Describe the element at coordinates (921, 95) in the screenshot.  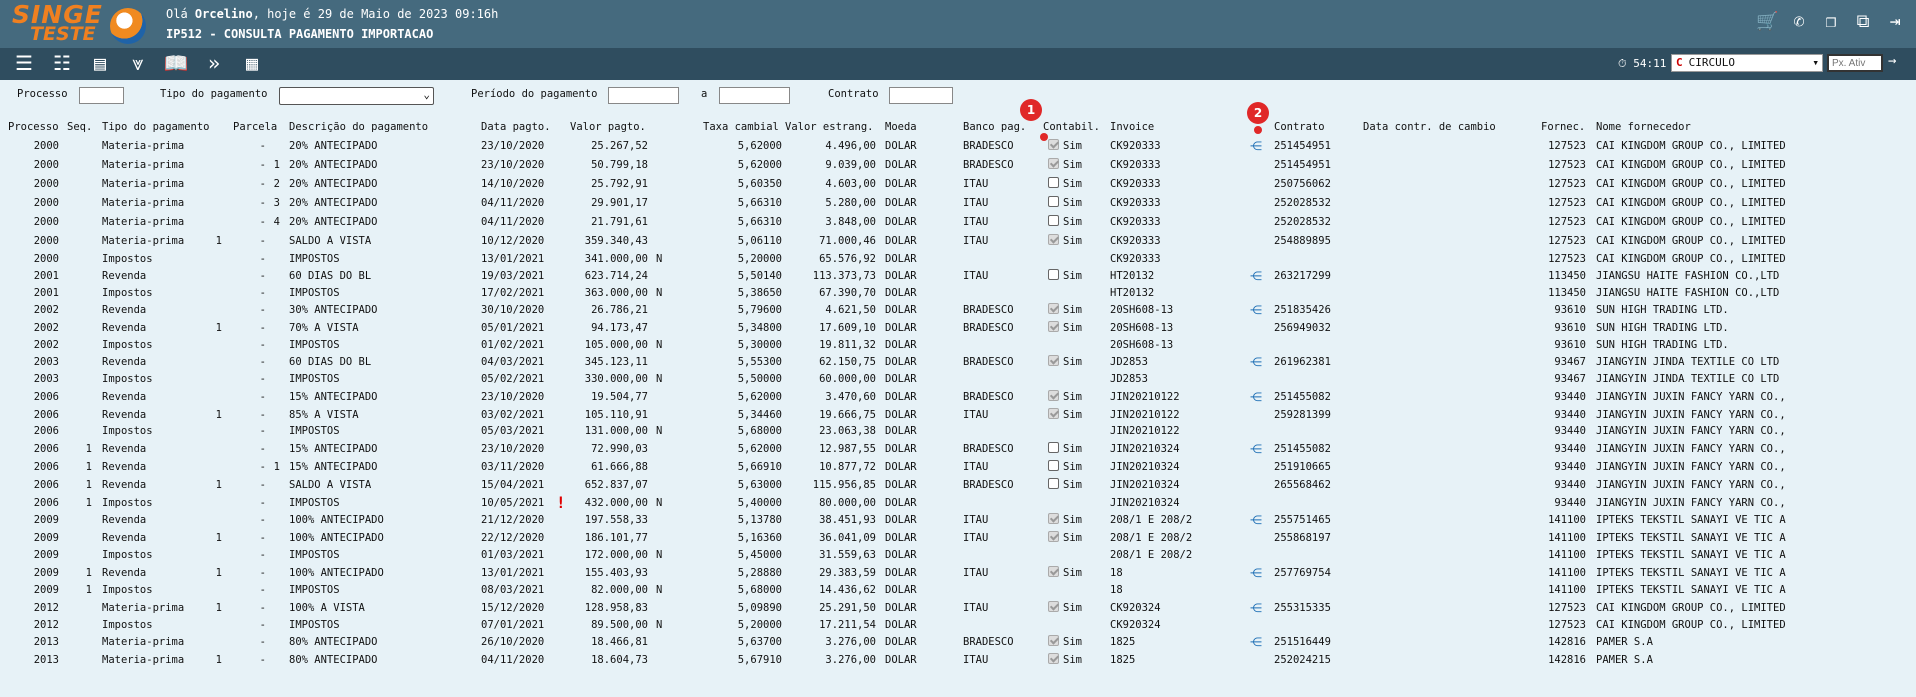
I see `contrato-filter-input` at that location.